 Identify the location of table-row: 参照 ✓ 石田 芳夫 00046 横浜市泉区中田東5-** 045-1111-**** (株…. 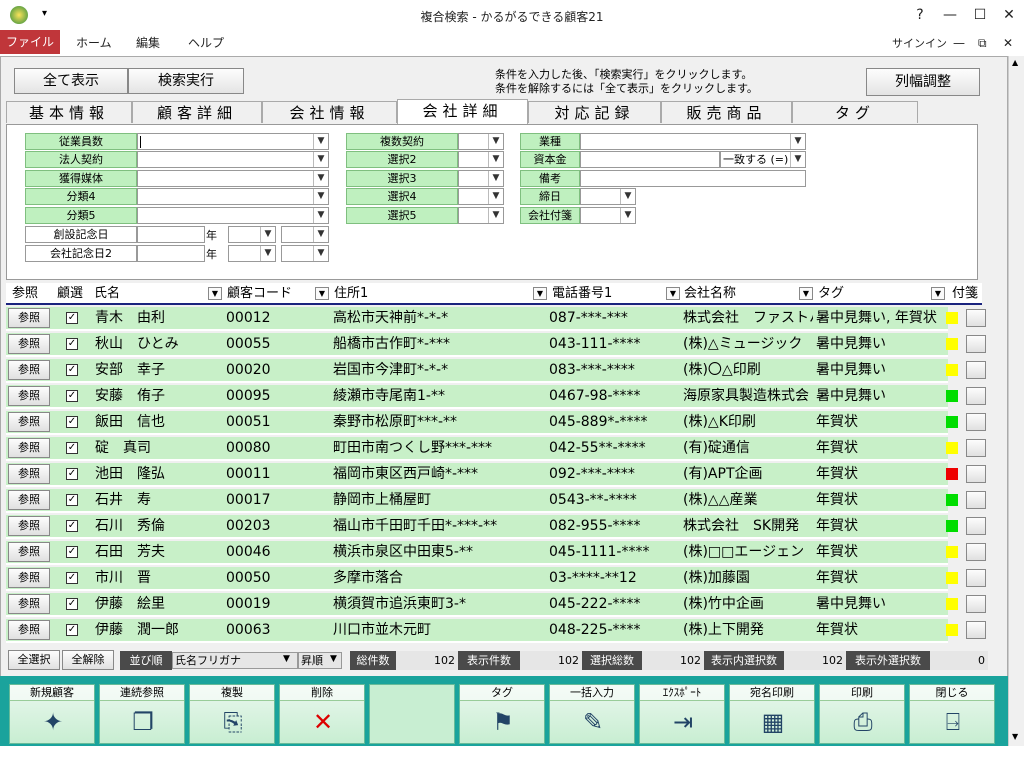
(477, 553).